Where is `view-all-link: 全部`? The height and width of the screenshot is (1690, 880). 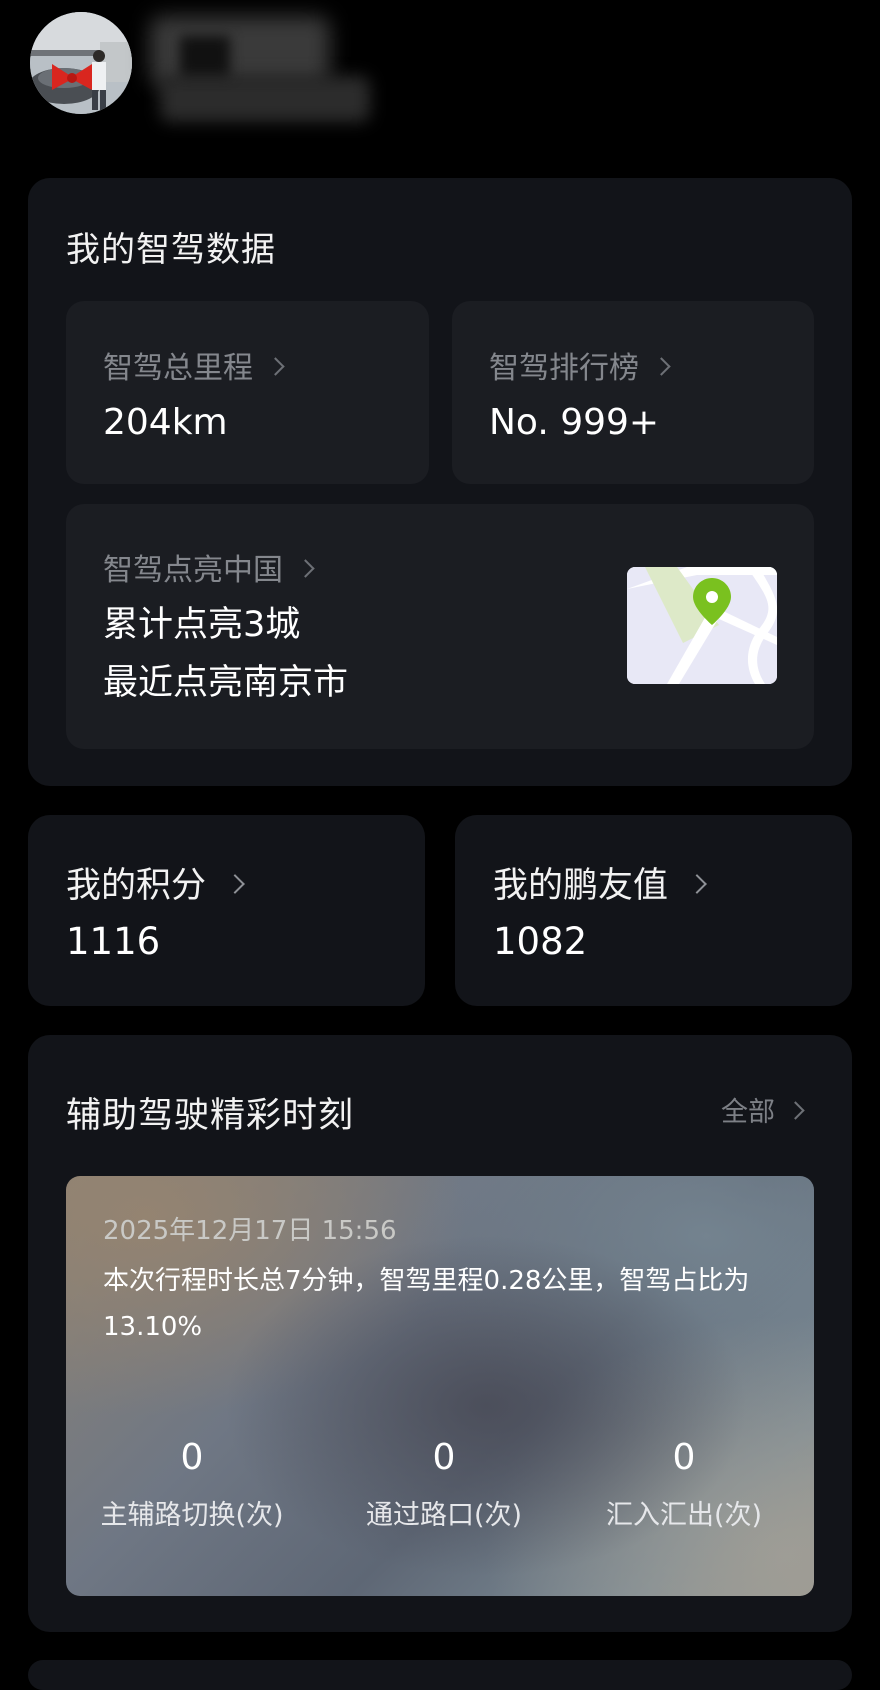
view-all-link: 全部 is located at coordinates (763, 1109).